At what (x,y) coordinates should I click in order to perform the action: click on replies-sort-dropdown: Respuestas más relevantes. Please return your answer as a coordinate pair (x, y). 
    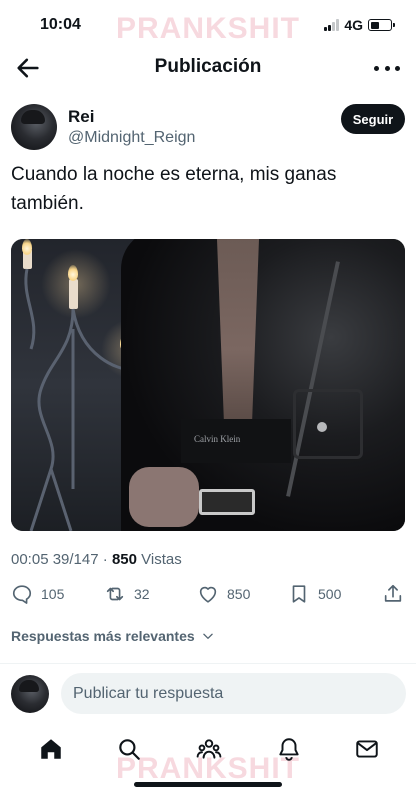
    Looking at the image, I should click on (113, 636).